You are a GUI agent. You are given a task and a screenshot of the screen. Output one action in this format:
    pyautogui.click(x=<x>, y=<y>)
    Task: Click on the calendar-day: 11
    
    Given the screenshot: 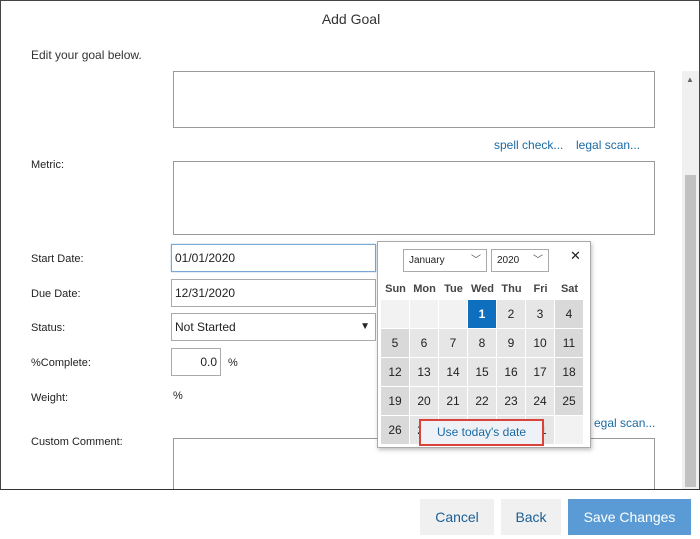 What is the action you would take?
    pyautogui.click(x=569, y=343)
    